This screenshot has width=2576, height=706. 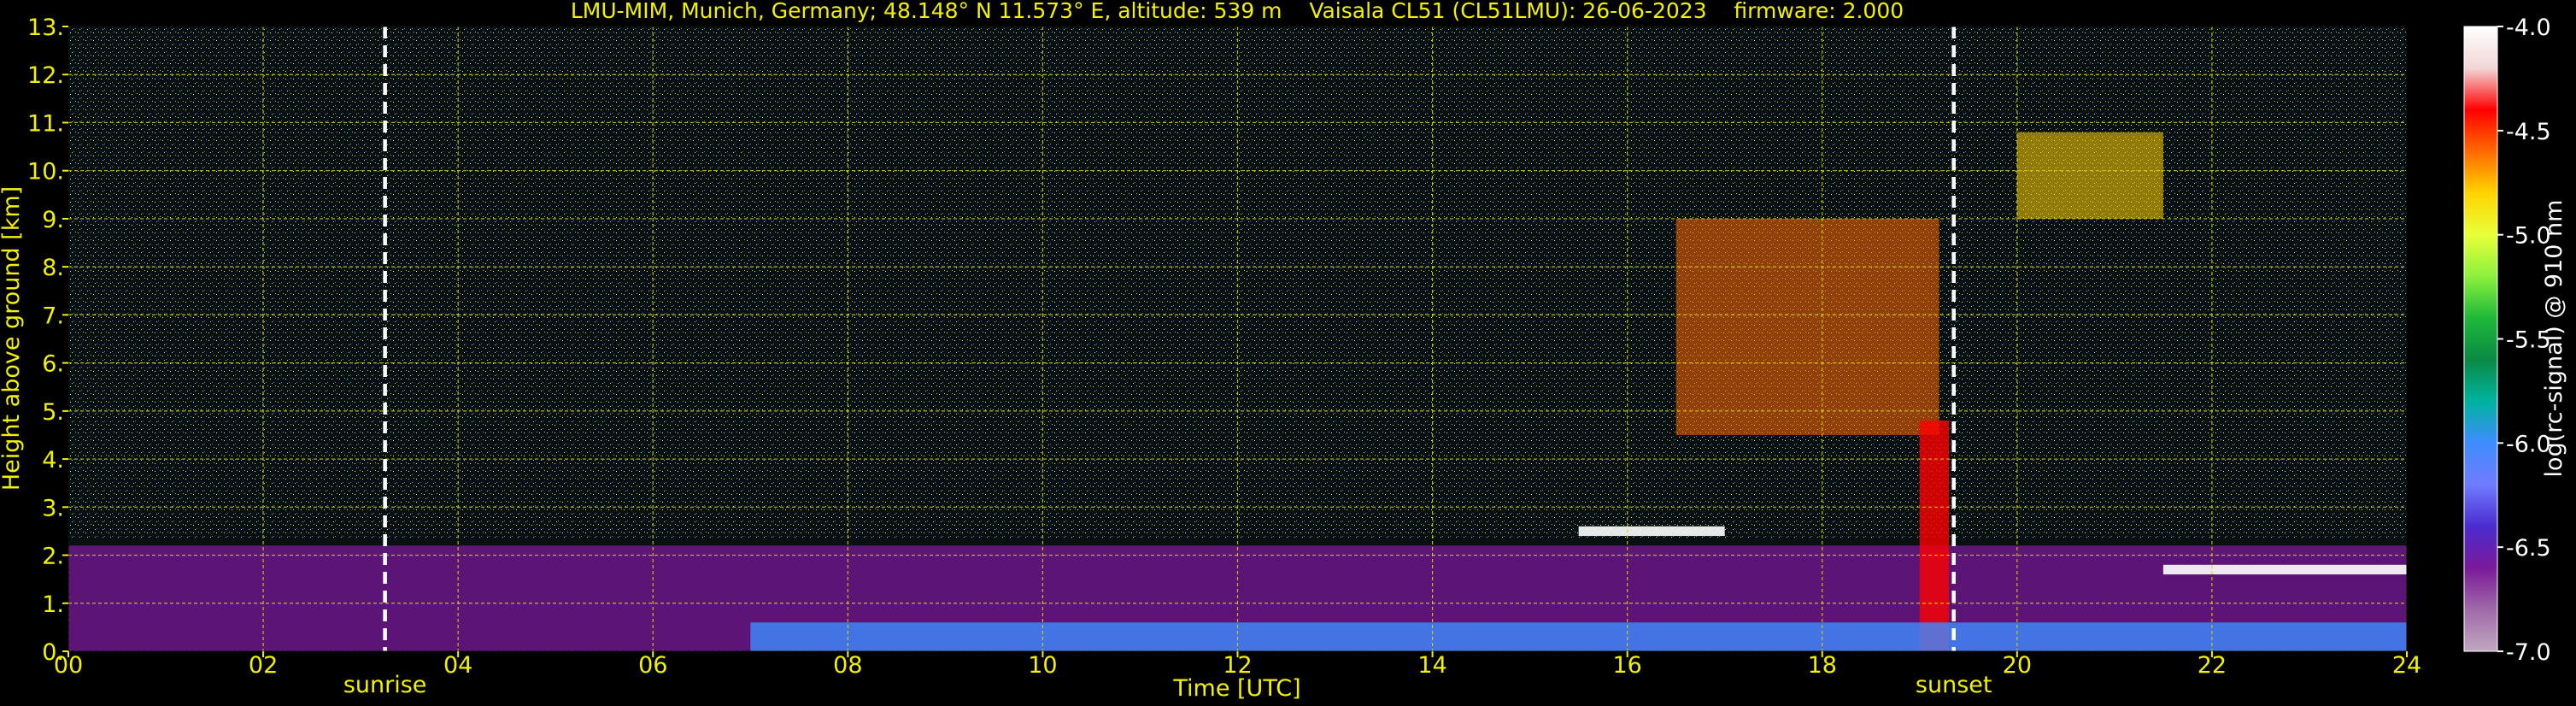 What do you see at coordinates (45, 75) in the screenshot?
I see `y-tick-label: 12.` at bounding box center [45, 75].